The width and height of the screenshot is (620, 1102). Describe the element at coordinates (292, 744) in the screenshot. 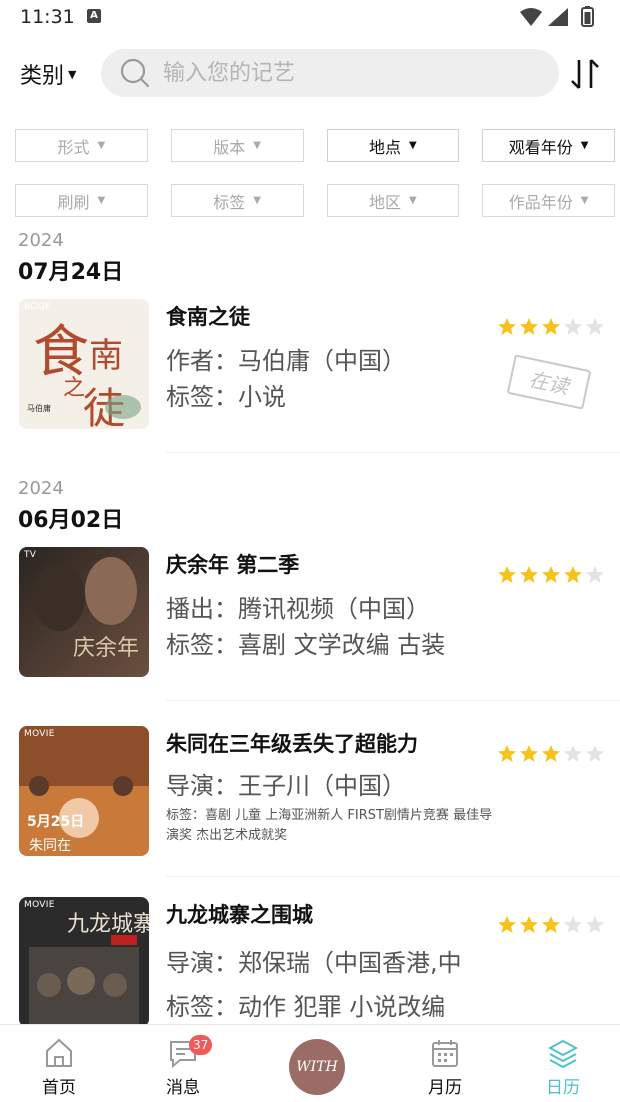

I see `entry-title: 朱同在三年级丢失了超能力` at that location.